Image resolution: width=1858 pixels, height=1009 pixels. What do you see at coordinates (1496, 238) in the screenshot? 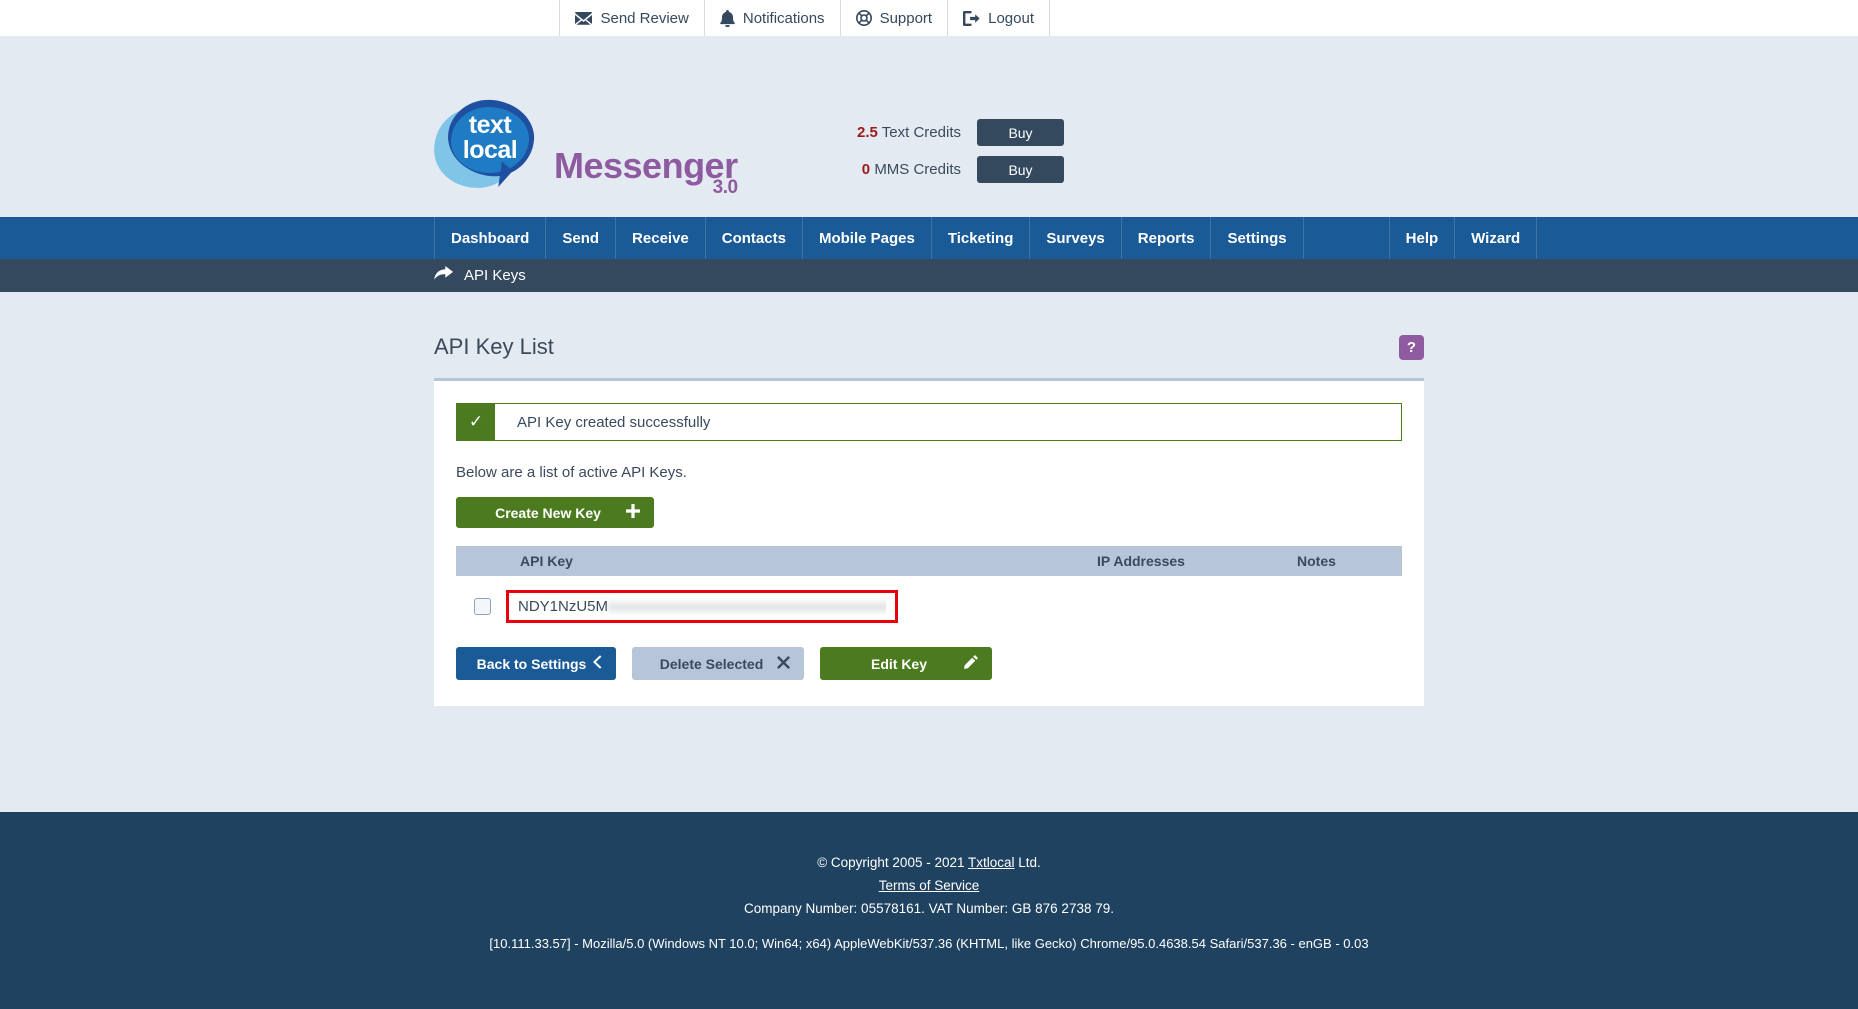
I see `nav-item-wizard: Wizard` at bounding box center [1496, 238].